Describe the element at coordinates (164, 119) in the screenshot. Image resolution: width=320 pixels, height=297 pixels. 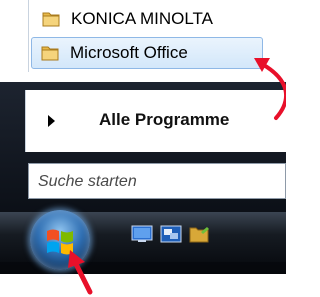
I see `all-programs-label: Alle Programme` at that location.